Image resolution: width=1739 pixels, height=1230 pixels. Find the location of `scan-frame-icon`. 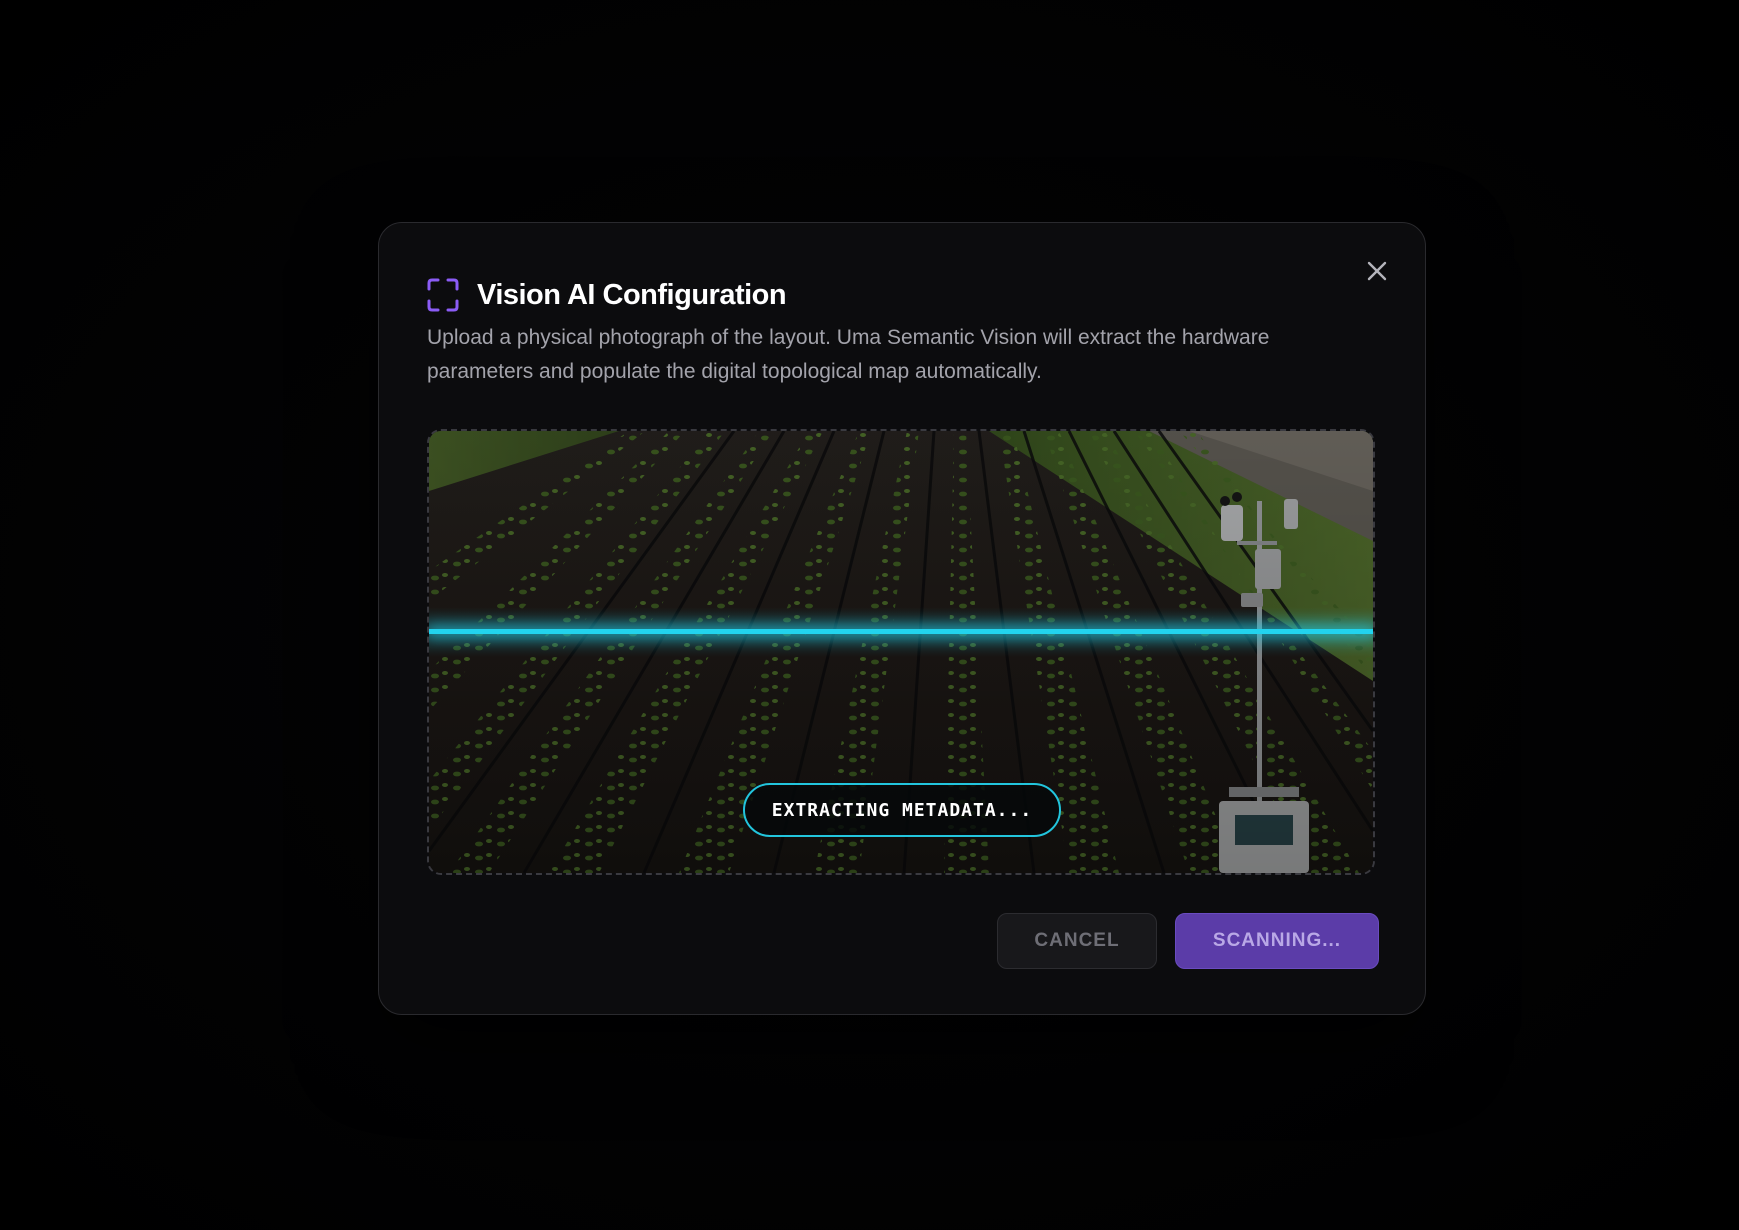

scan-frame-icon is located at coordinates (443, 295).